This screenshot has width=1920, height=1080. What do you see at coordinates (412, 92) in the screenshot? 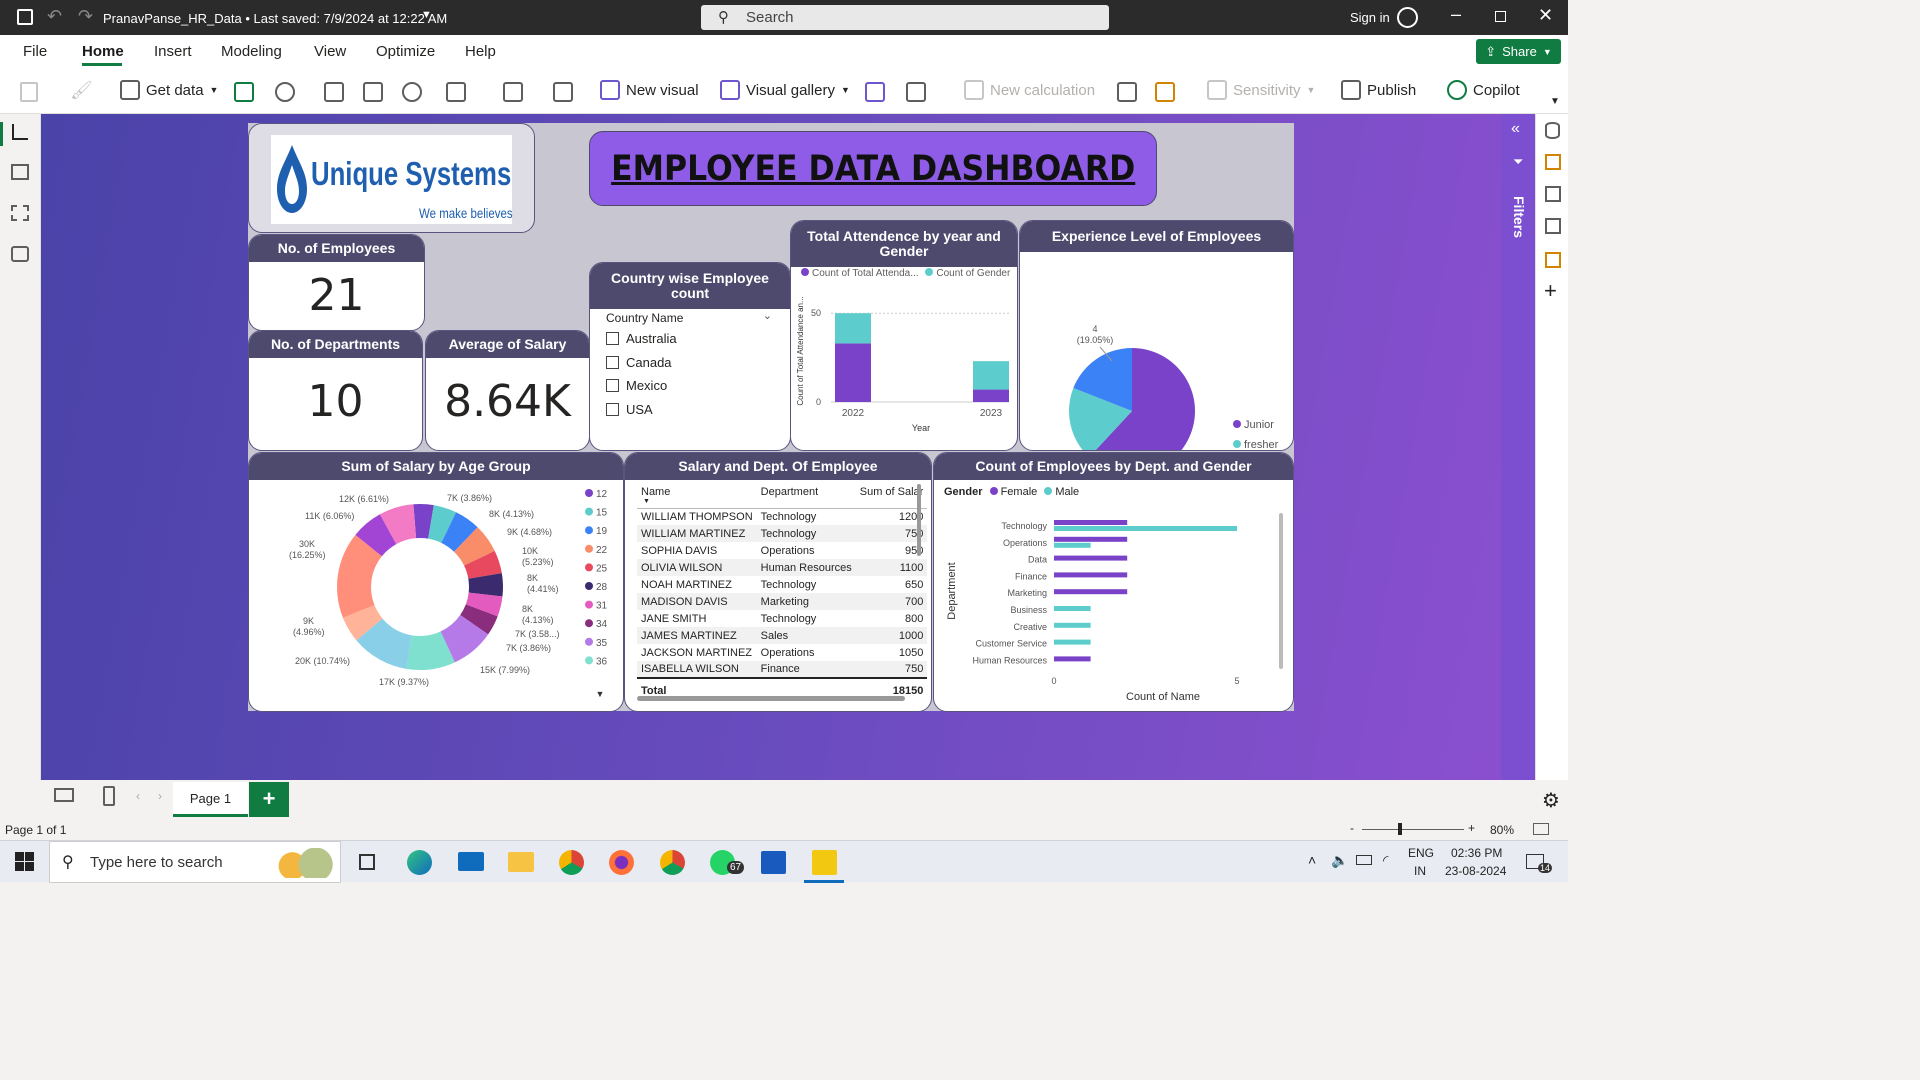
I see `dataverse-icon` at bounding box center [412, 92].